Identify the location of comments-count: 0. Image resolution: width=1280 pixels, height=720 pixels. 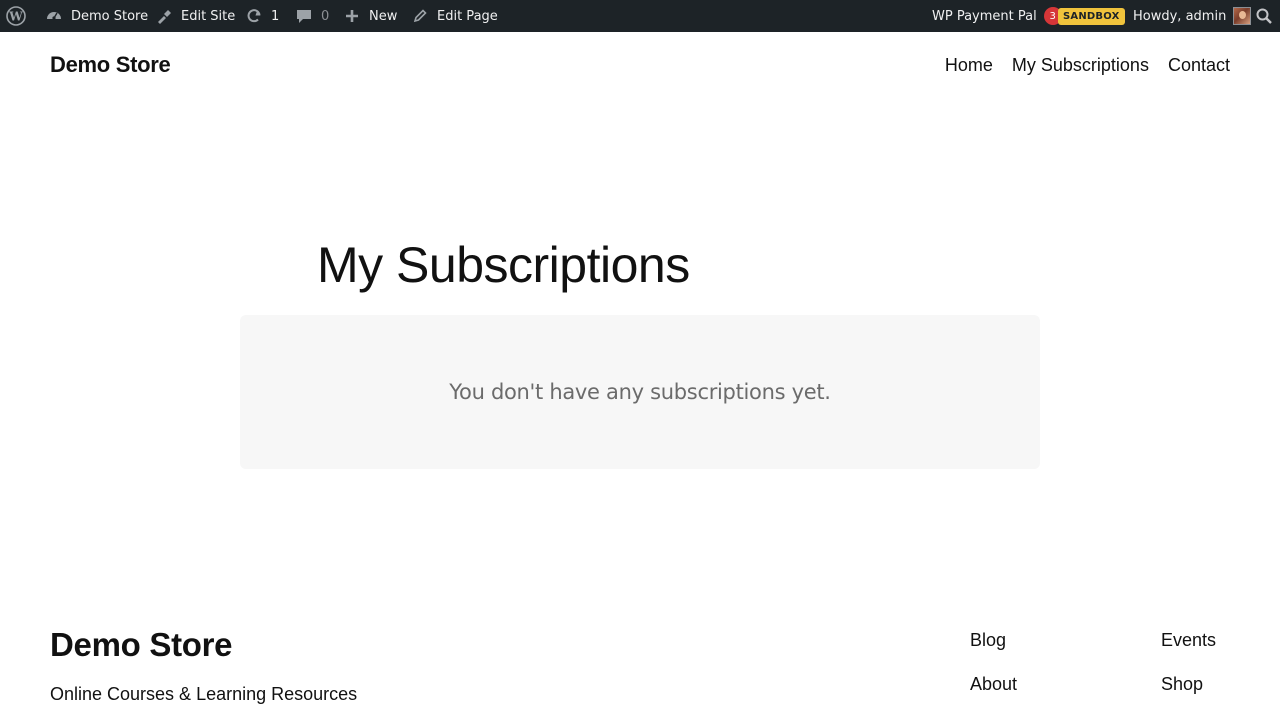
(325, 16).